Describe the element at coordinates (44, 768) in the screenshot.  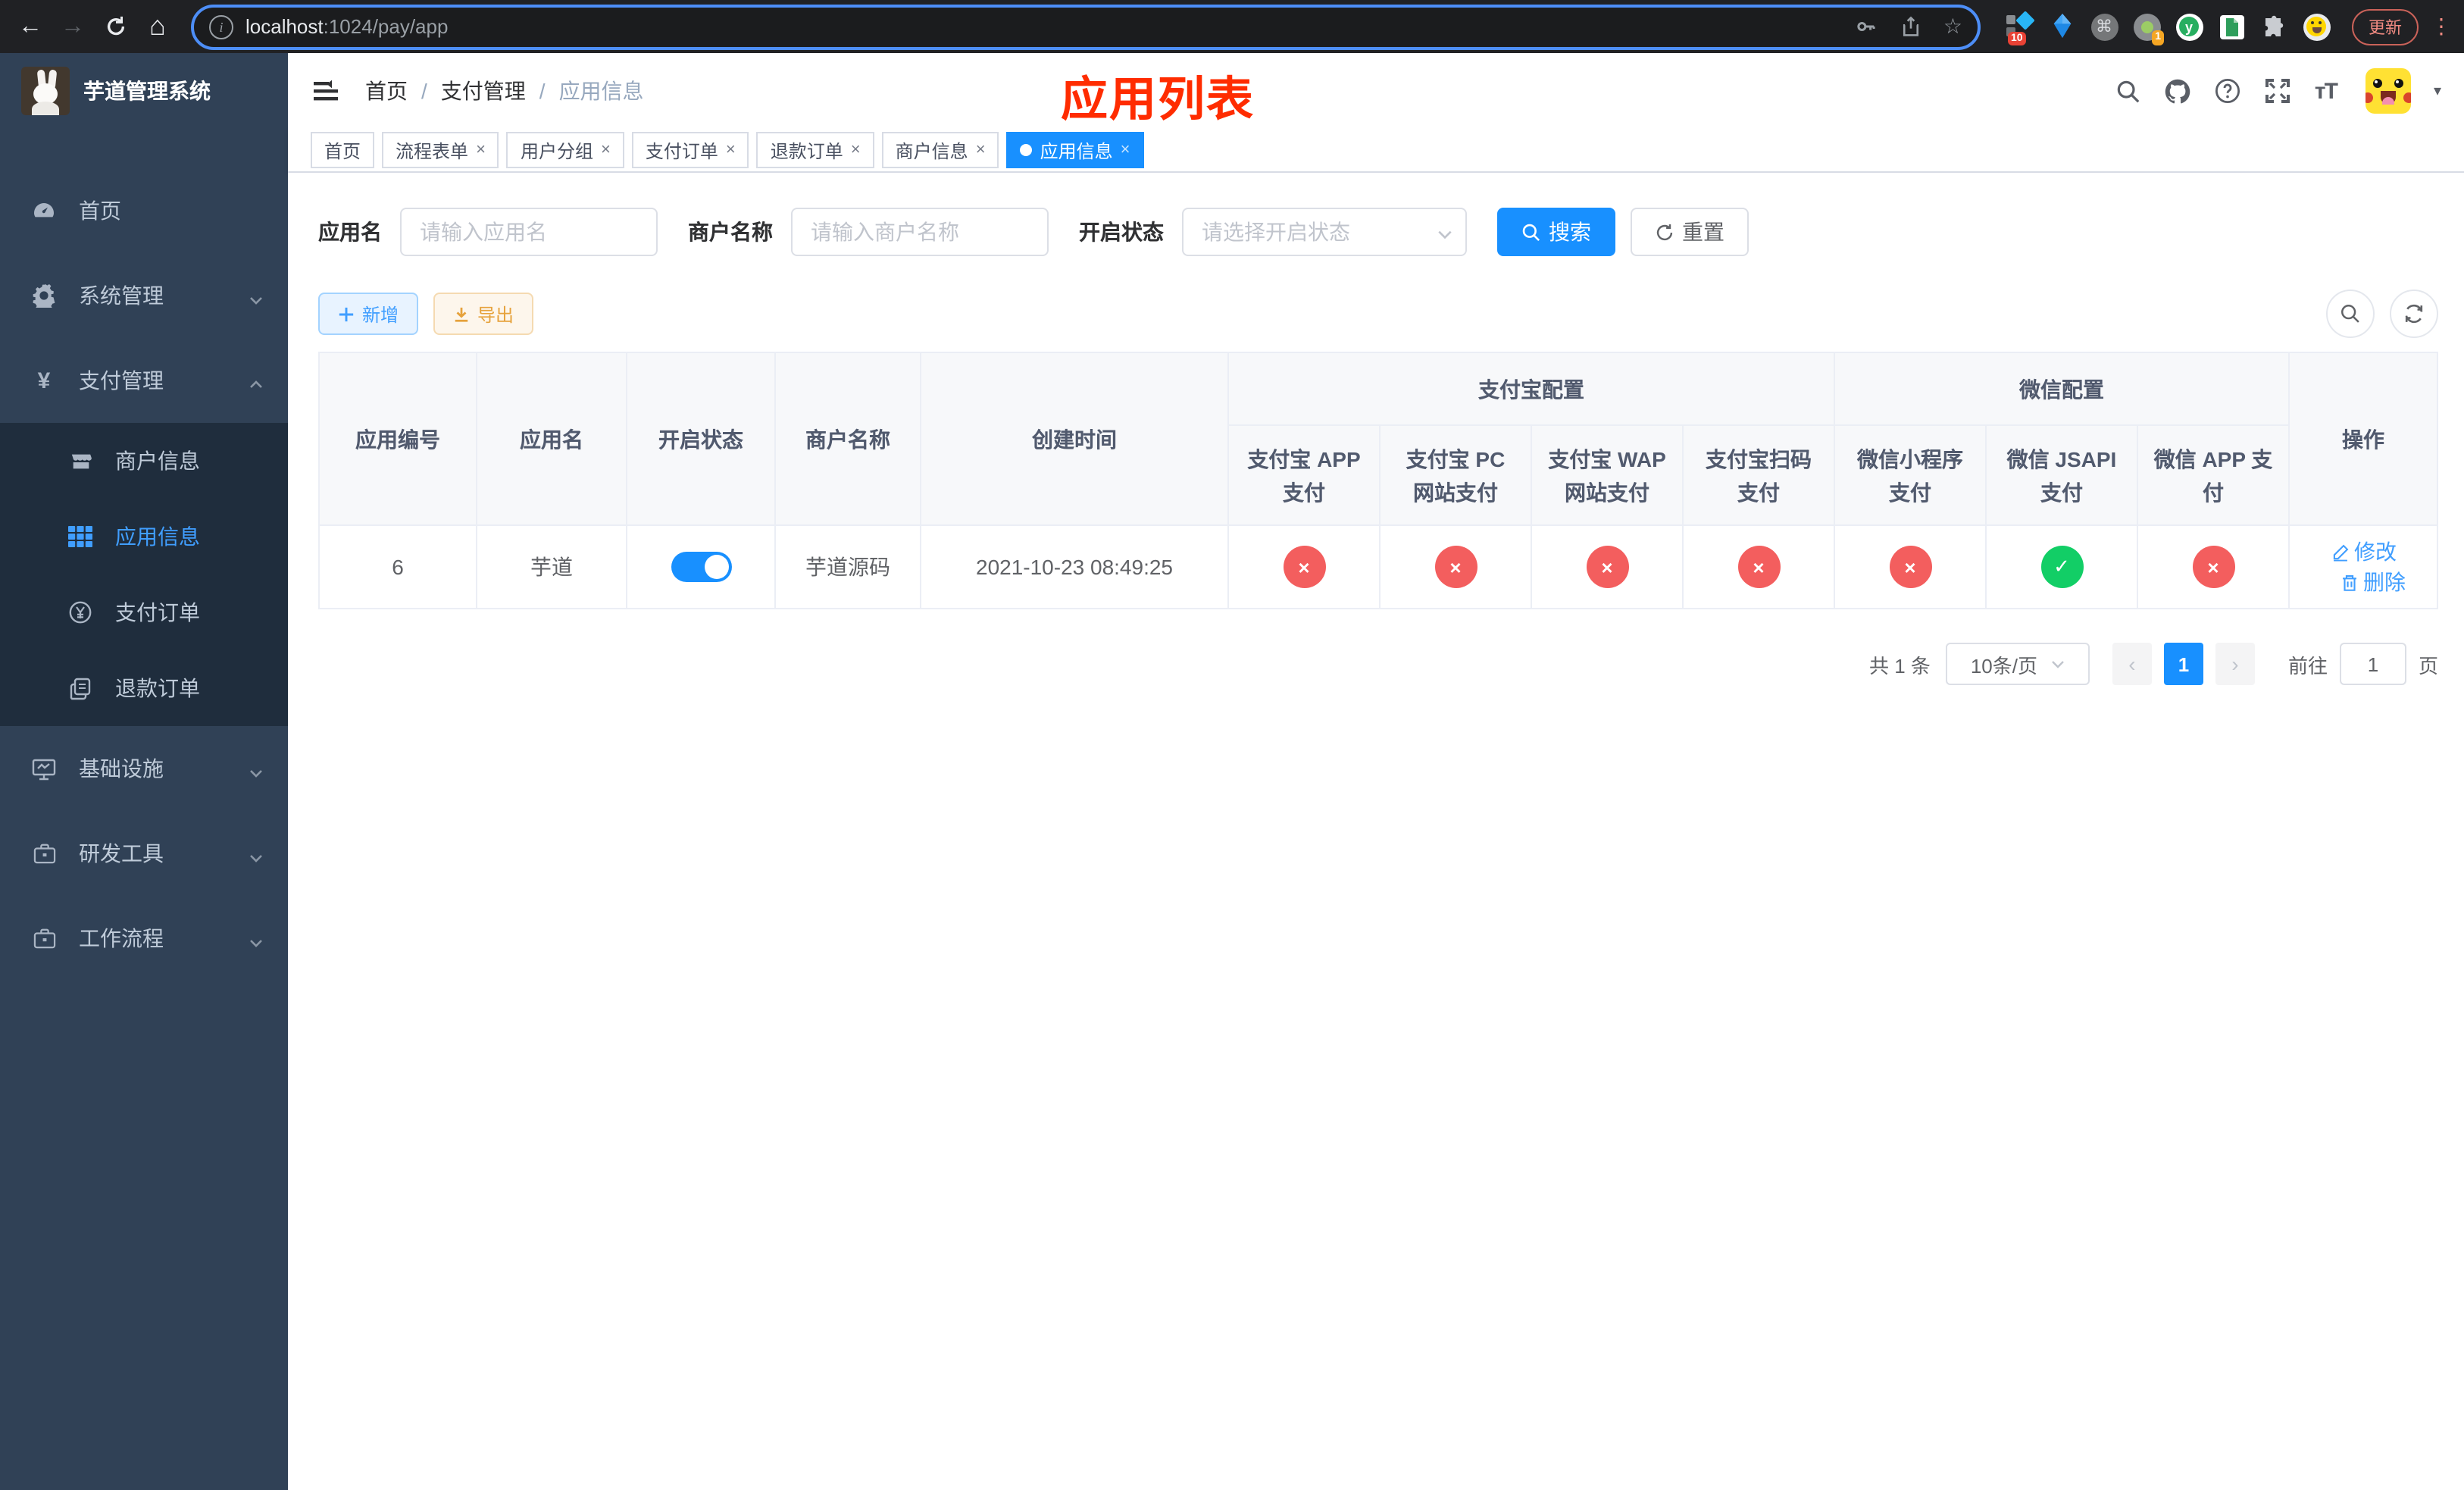
I see `monitor-chart-icon` at that location.